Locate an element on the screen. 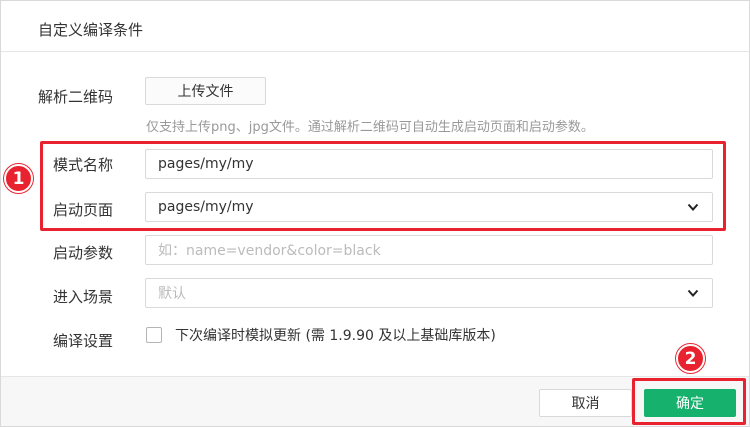  upload-file-button: 上传文件 is located at coordinates (205, 91).